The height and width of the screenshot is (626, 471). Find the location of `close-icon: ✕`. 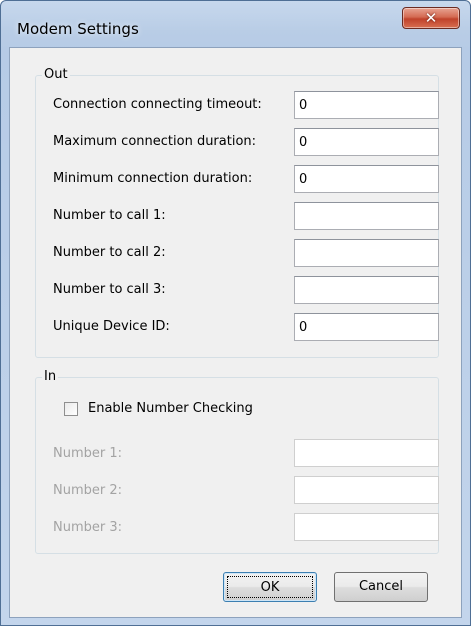

close-icon: ✕ is located at coordinates (431, 18).